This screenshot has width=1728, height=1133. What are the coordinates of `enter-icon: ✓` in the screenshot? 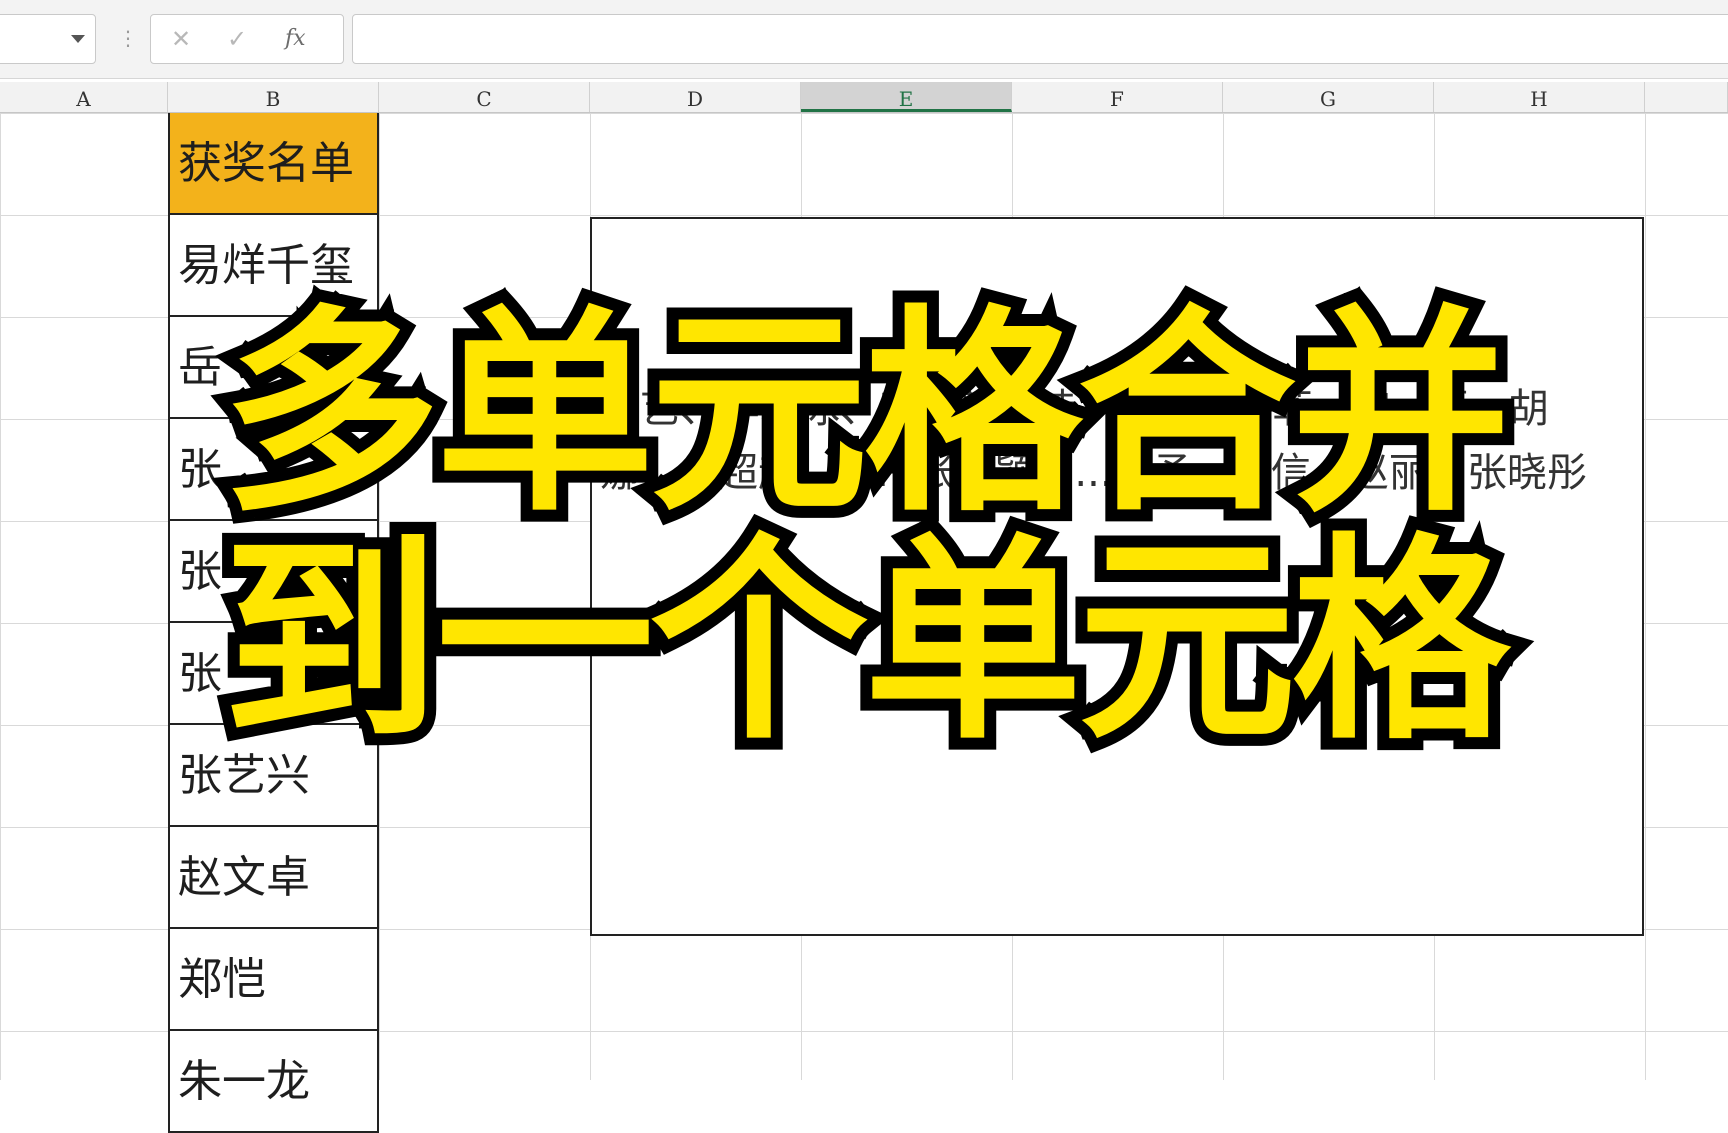 It's located at (237, 39).